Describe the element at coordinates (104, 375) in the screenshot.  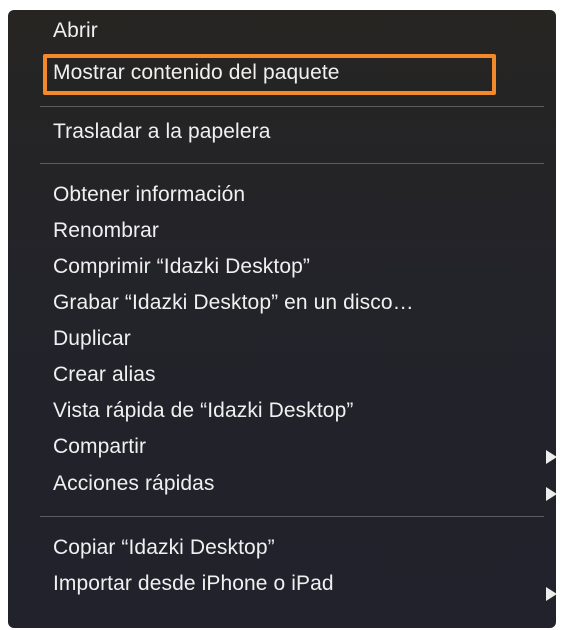
I see `menu-item-crear-alias: Crear alias` at that location.